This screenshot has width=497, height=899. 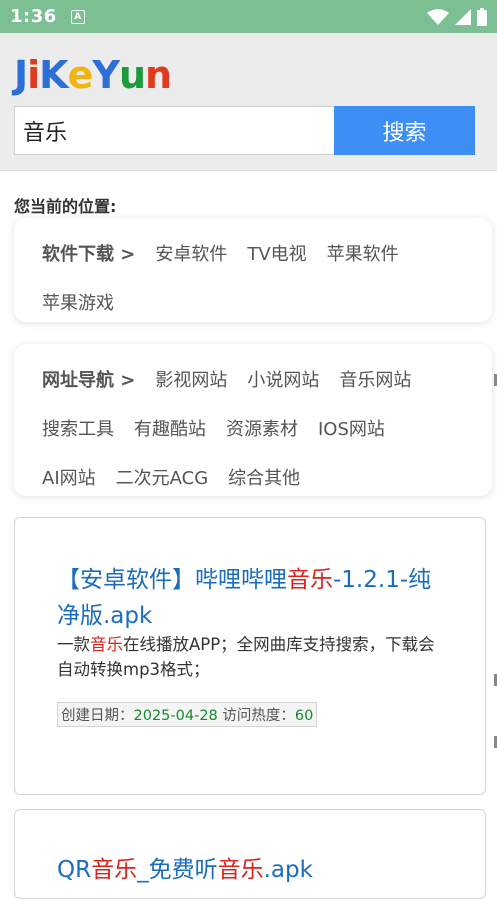 What do you see at coordinates (172, 580) in the screenshot?
I see `result-title-text: 【安卓软件】哔哩哔哩` at bounding box center [172, 580].